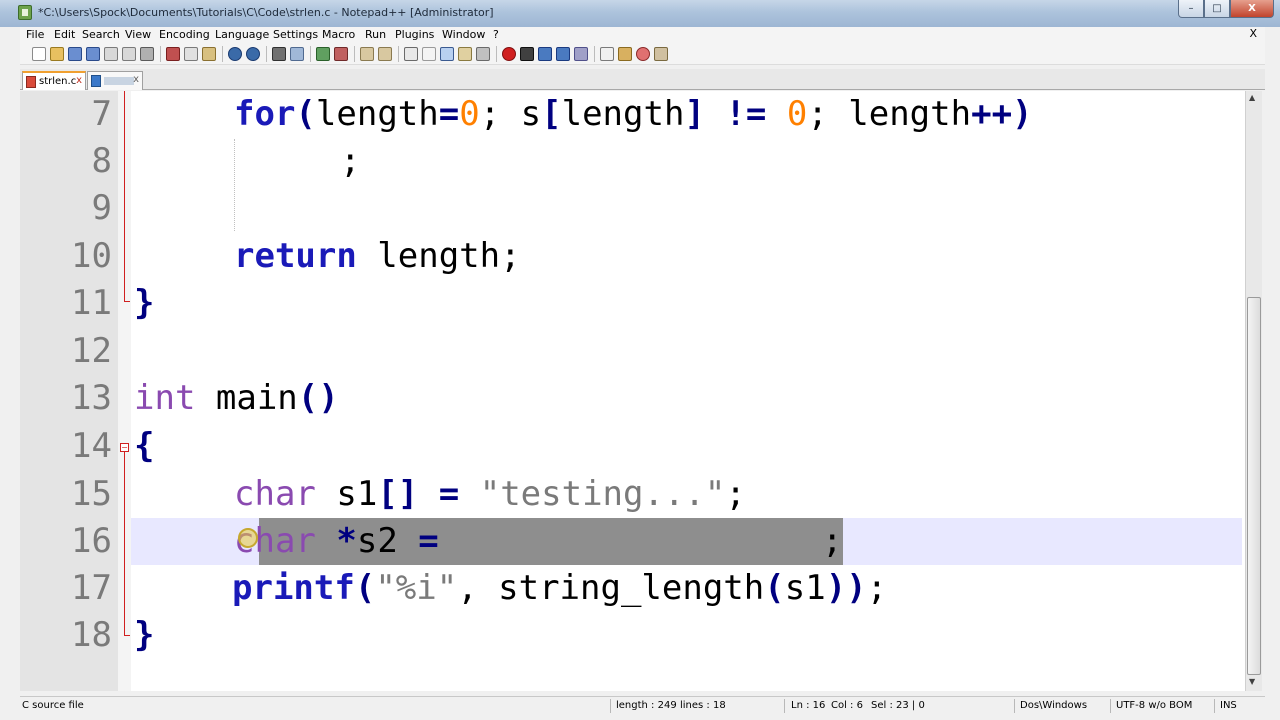 Image resolution: width=1280 pixels, height=720 pixels. I want to click on zoom-in-icon, so click(323, 54).